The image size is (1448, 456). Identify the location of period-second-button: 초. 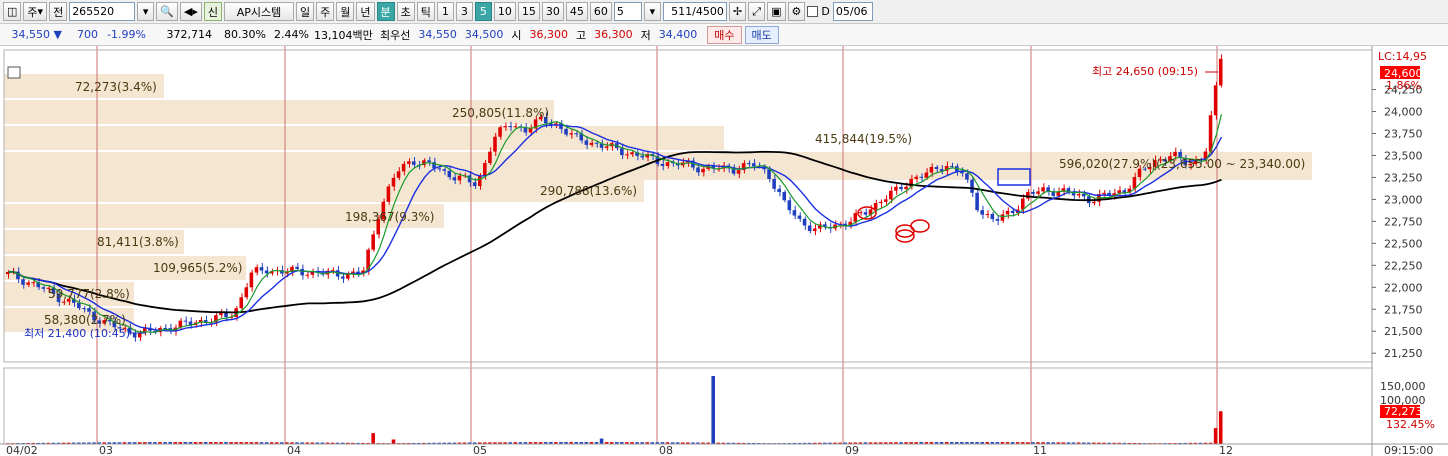
(405, 11).